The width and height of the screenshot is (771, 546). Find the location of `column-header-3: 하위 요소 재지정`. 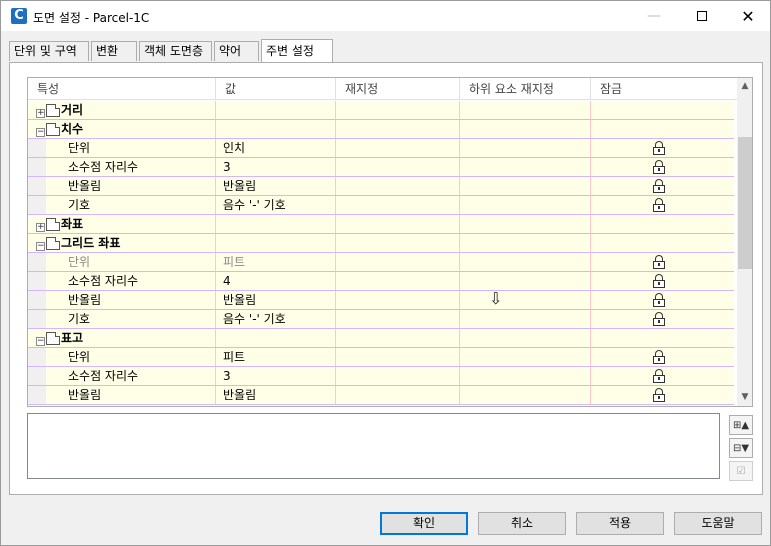

column-header-3: 하위 요소 재지정 is located at coordinates (525, 89).